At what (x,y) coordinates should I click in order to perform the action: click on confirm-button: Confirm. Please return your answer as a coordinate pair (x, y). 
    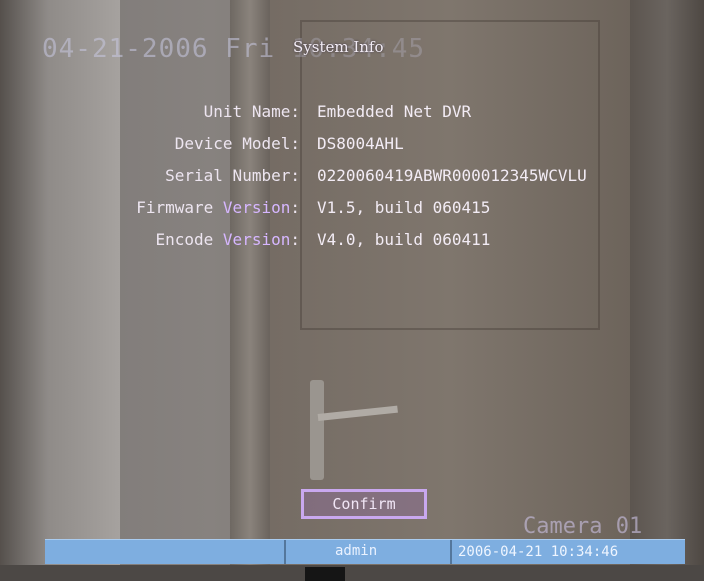
    Looking at the image, I should click on (364, 504).